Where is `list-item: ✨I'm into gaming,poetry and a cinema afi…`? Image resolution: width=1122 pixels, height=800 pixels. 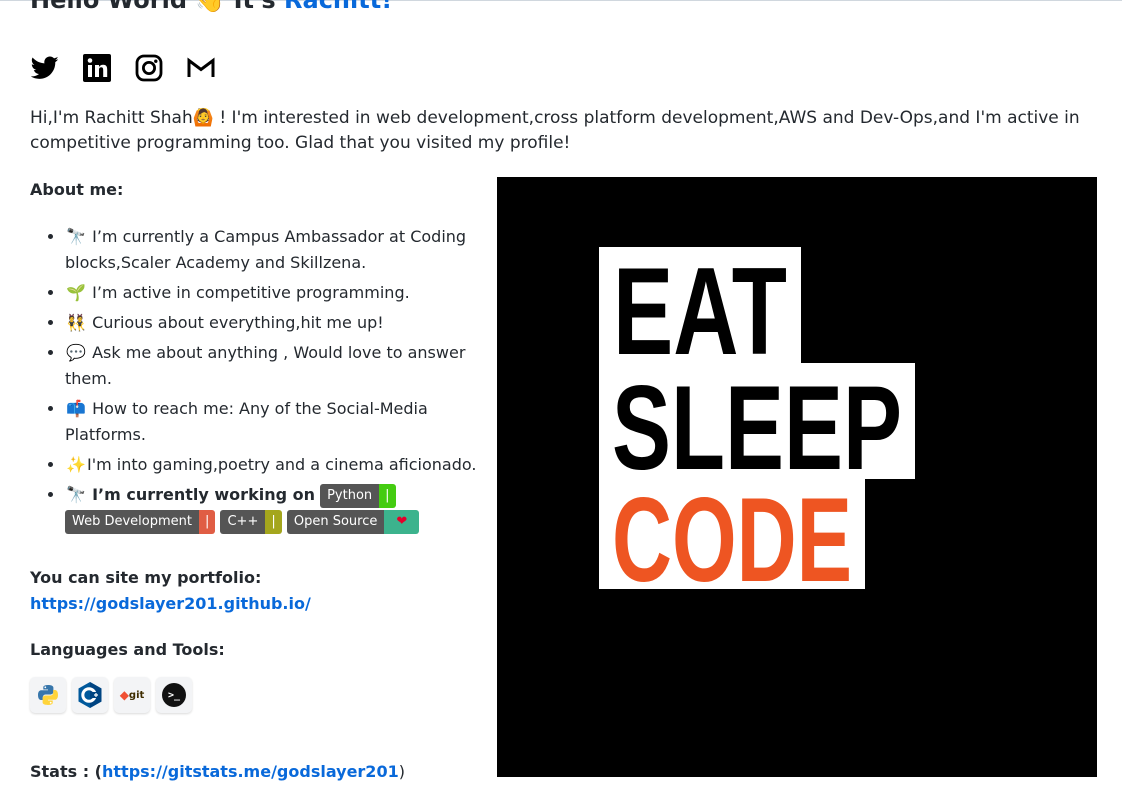
list-item: ✨I'm into gaming,poetry and a cinema afi… is located at coordinates (285, 465).